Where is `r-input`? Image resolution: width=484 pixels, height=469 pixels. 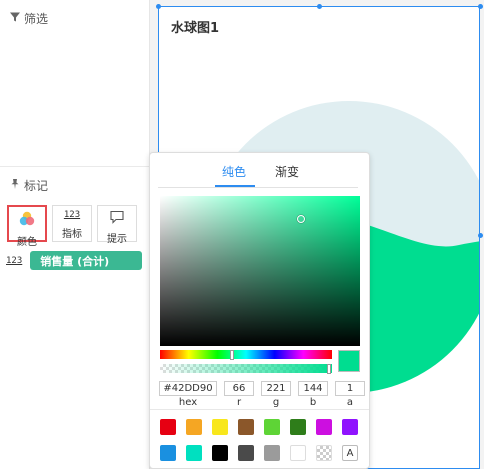
r-input is located at coordinates (239, 388).